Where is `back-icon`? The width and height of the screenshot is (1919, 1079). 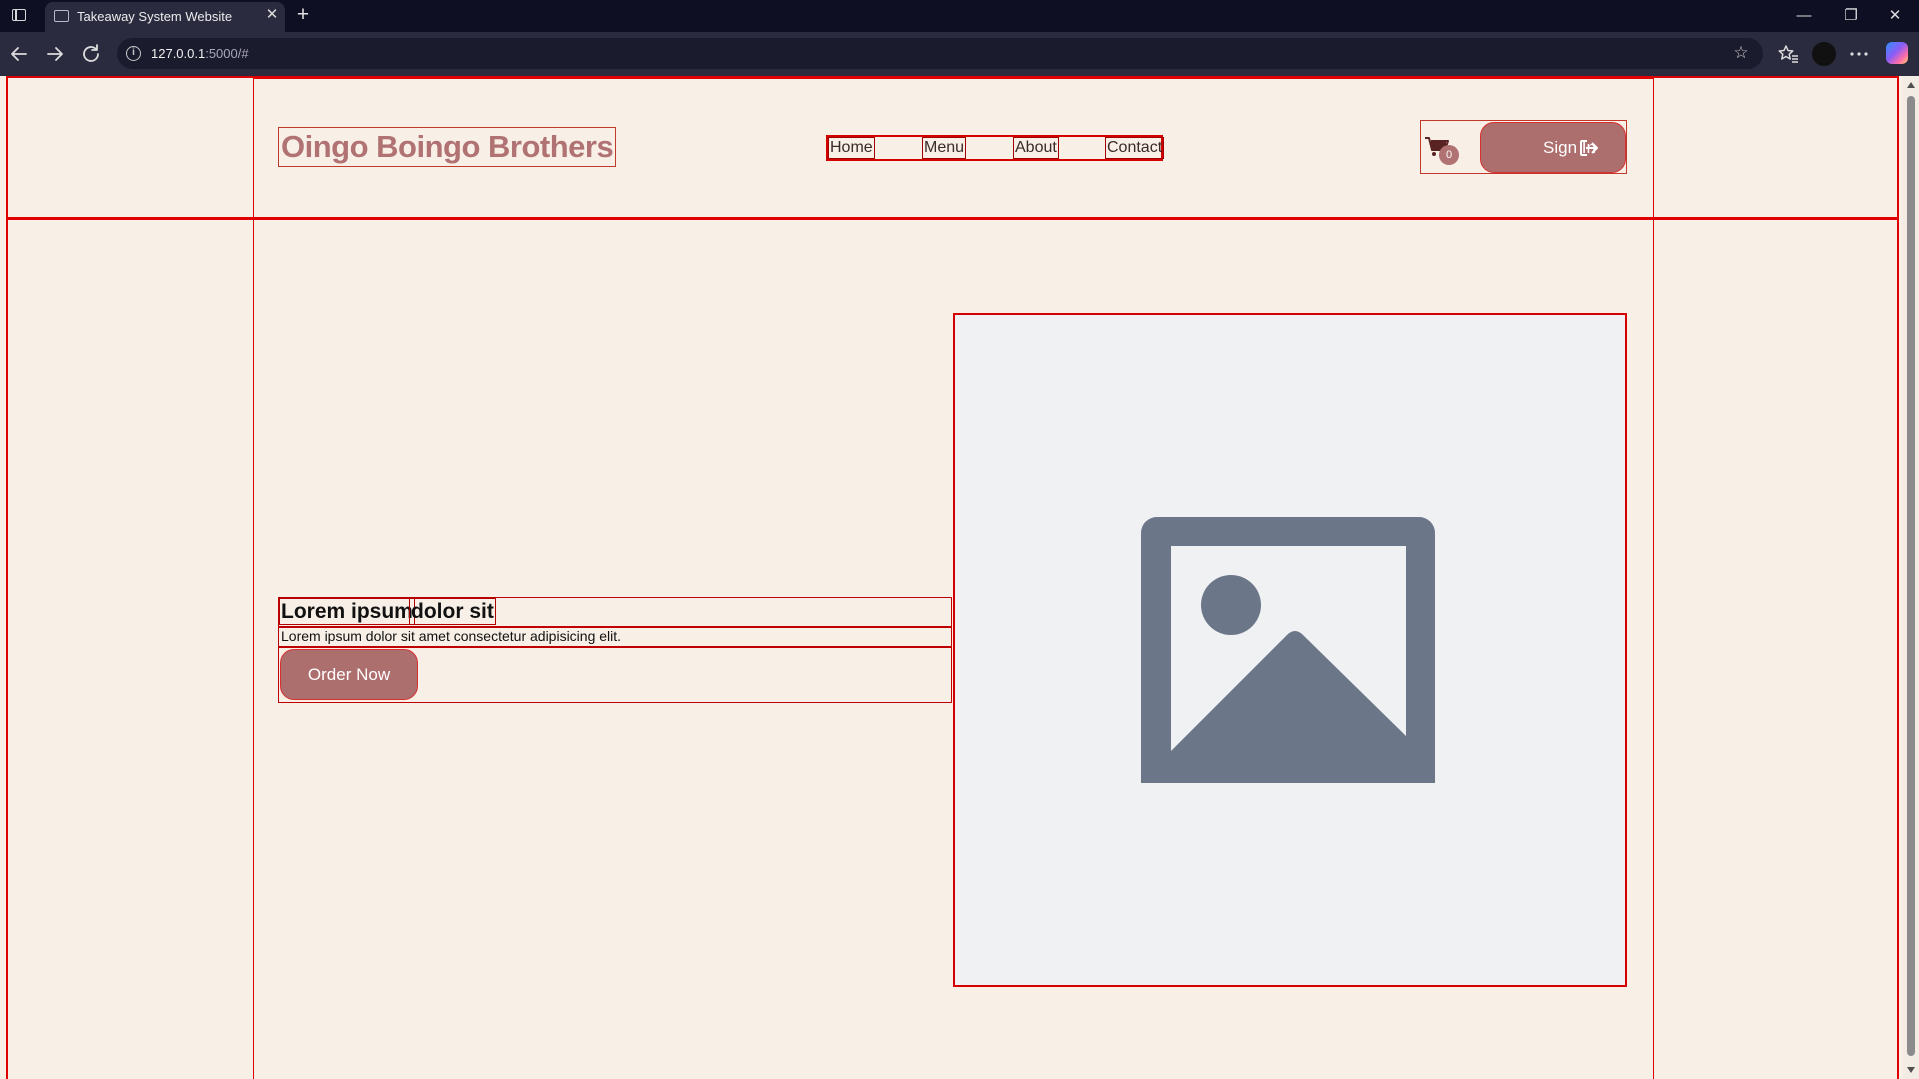 back-icon is located at coordinates (19, 54).